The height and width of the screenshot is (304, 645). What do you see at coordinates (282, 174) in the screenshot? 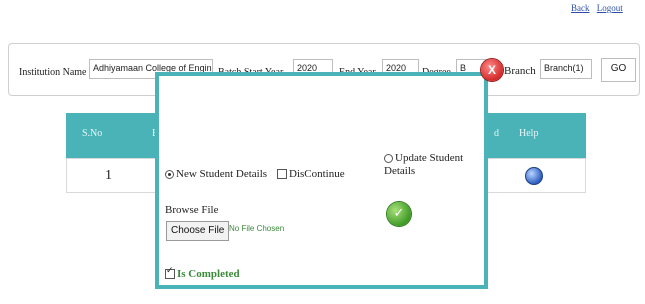
I see `discontinue-checkbox` at bounding box center [282, 174].